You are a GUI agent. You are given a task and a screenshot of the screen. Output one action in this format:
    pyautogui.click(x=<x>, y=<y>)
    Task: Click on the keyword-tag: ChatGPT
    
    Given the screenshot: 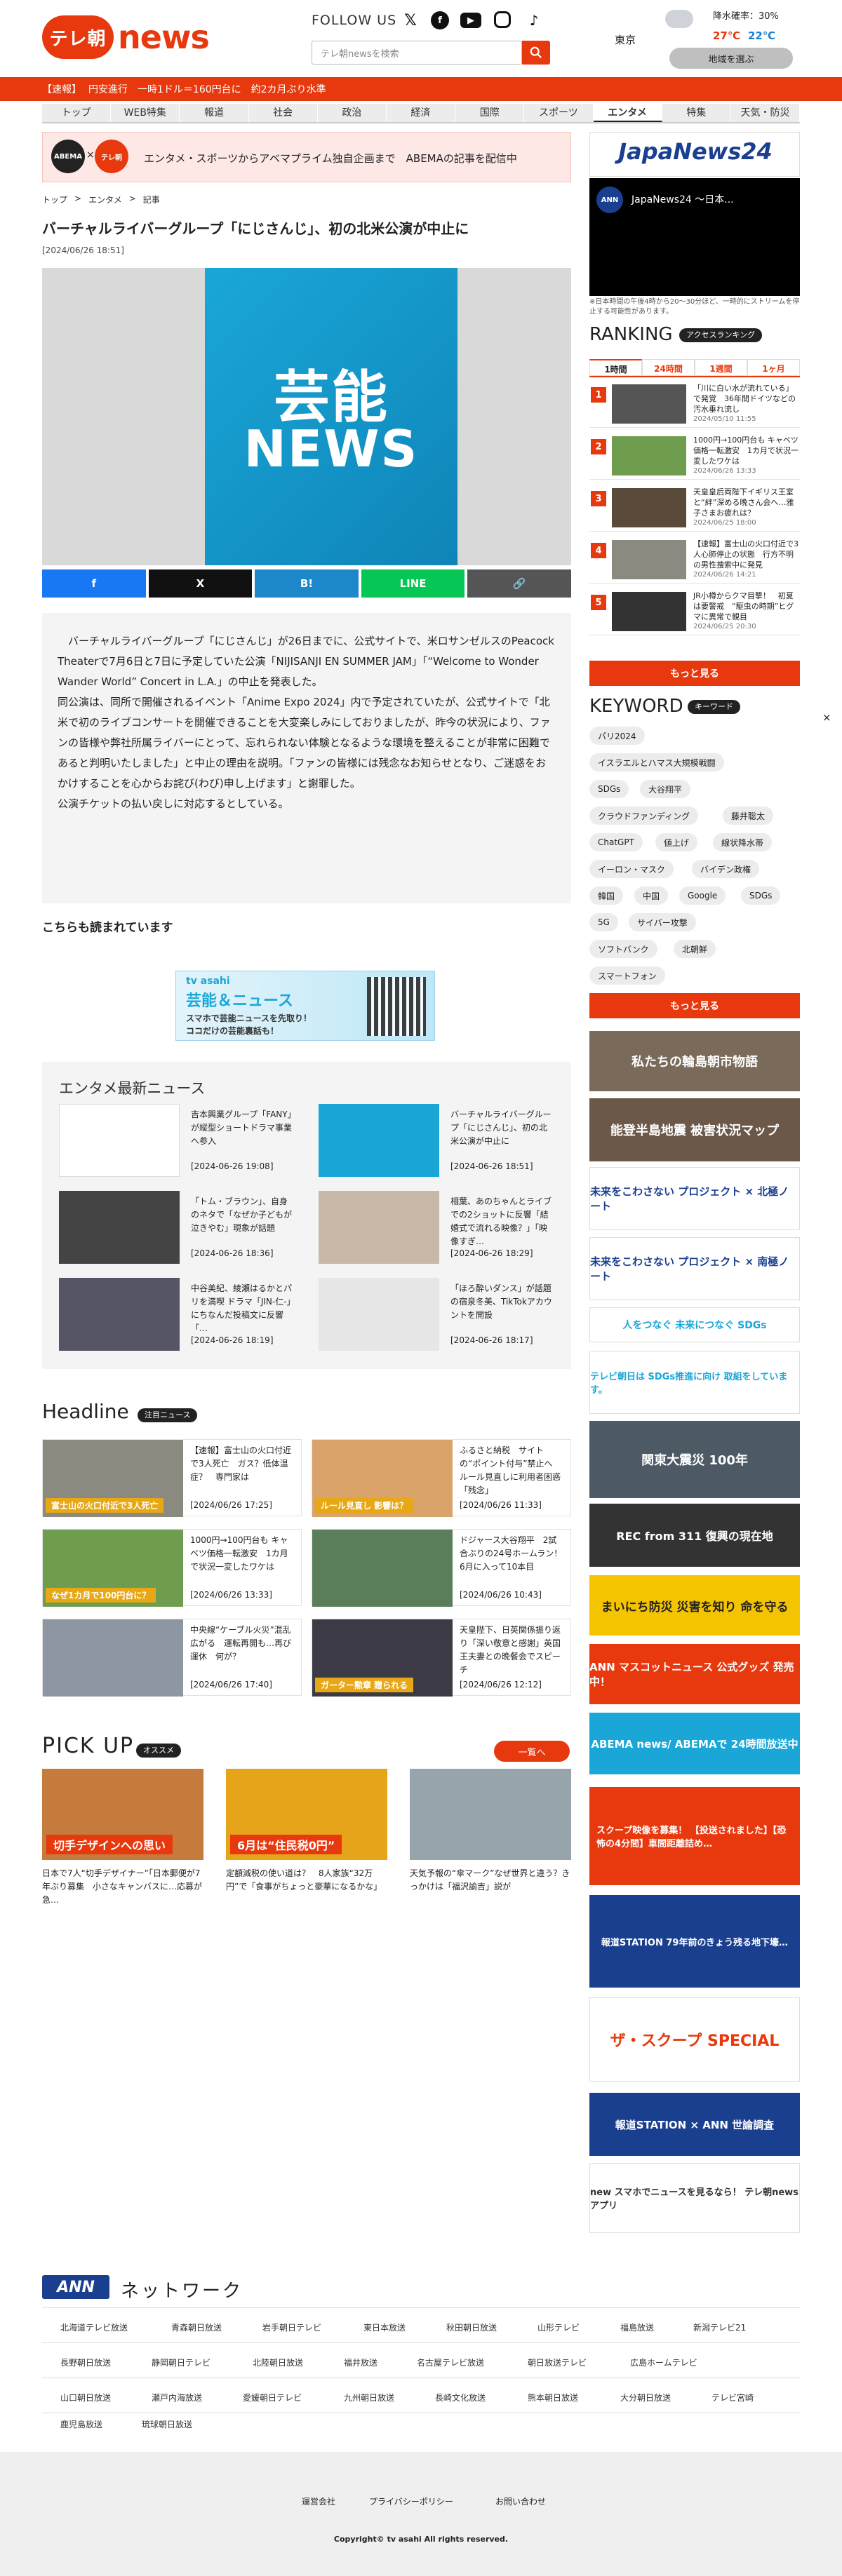 What is the action you would take?
    pyautogui.click(x=616, y=842)
    